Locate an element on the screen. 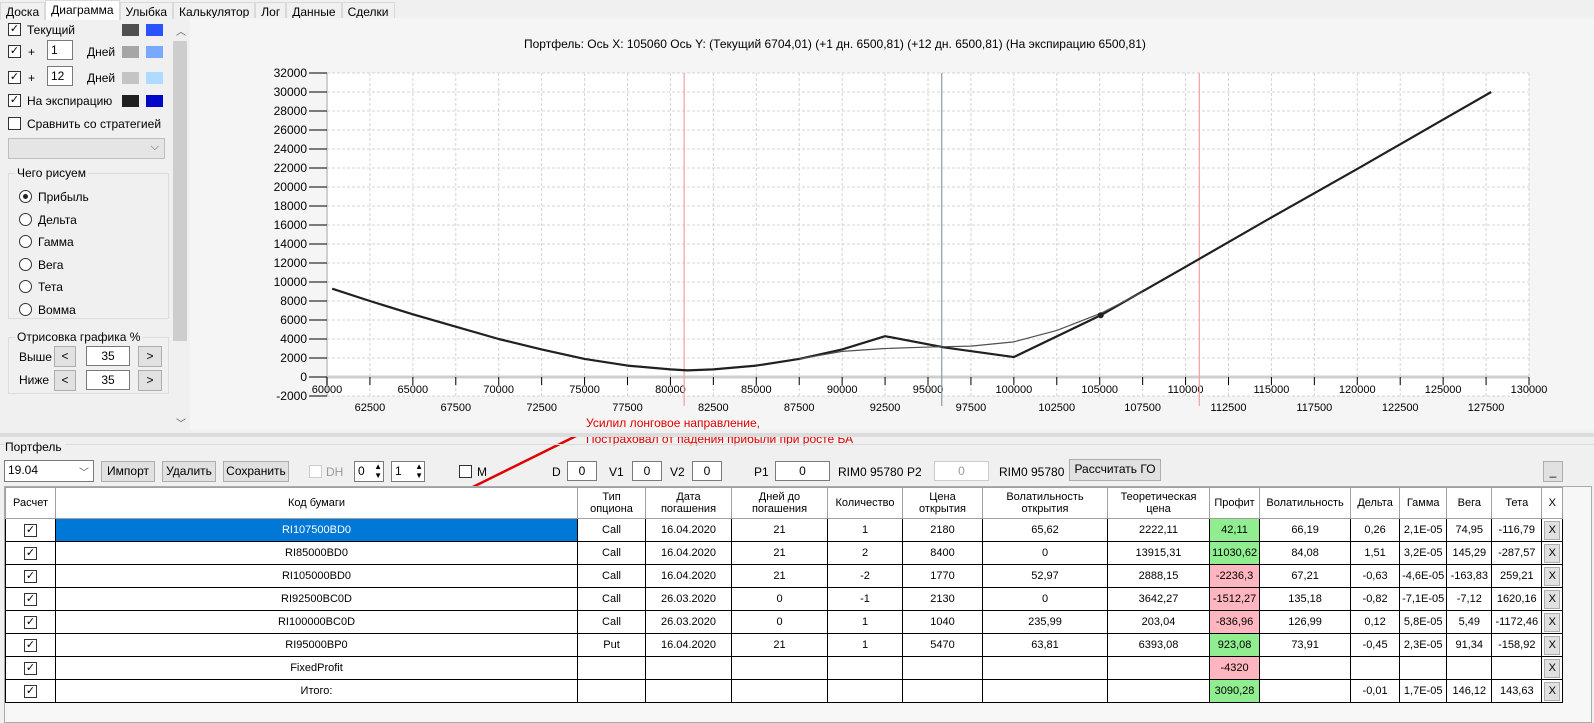 The width and height of the screenshot is (1594, 723). column-header: X is located at coordinates (1552, 503).